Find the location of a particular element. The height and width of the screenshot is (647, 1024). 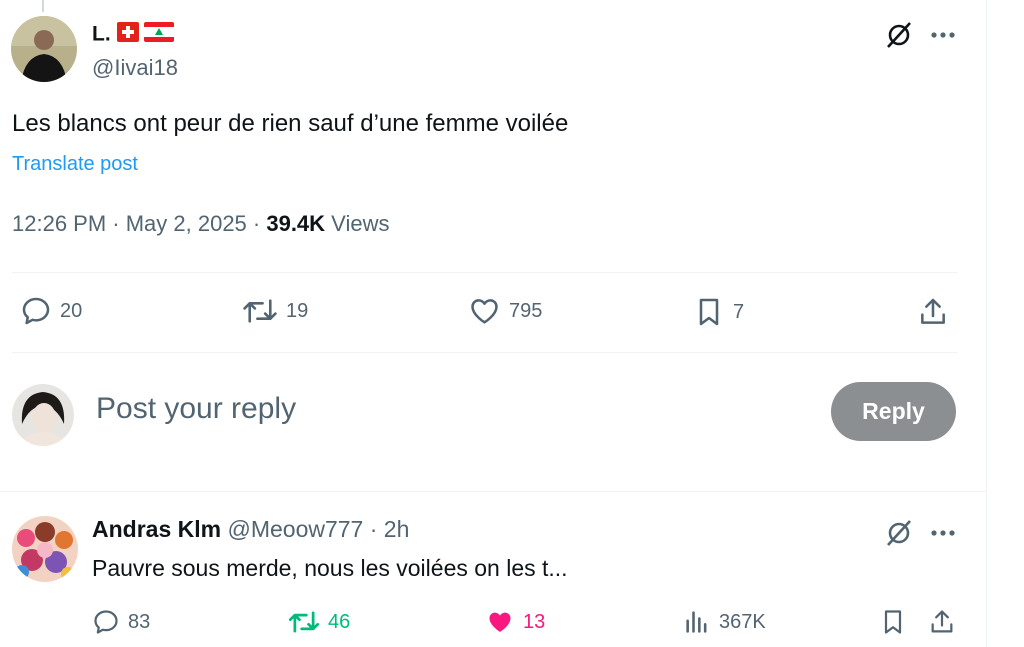

author-handle: @Iivai18 is located at coordinates (135, 68).